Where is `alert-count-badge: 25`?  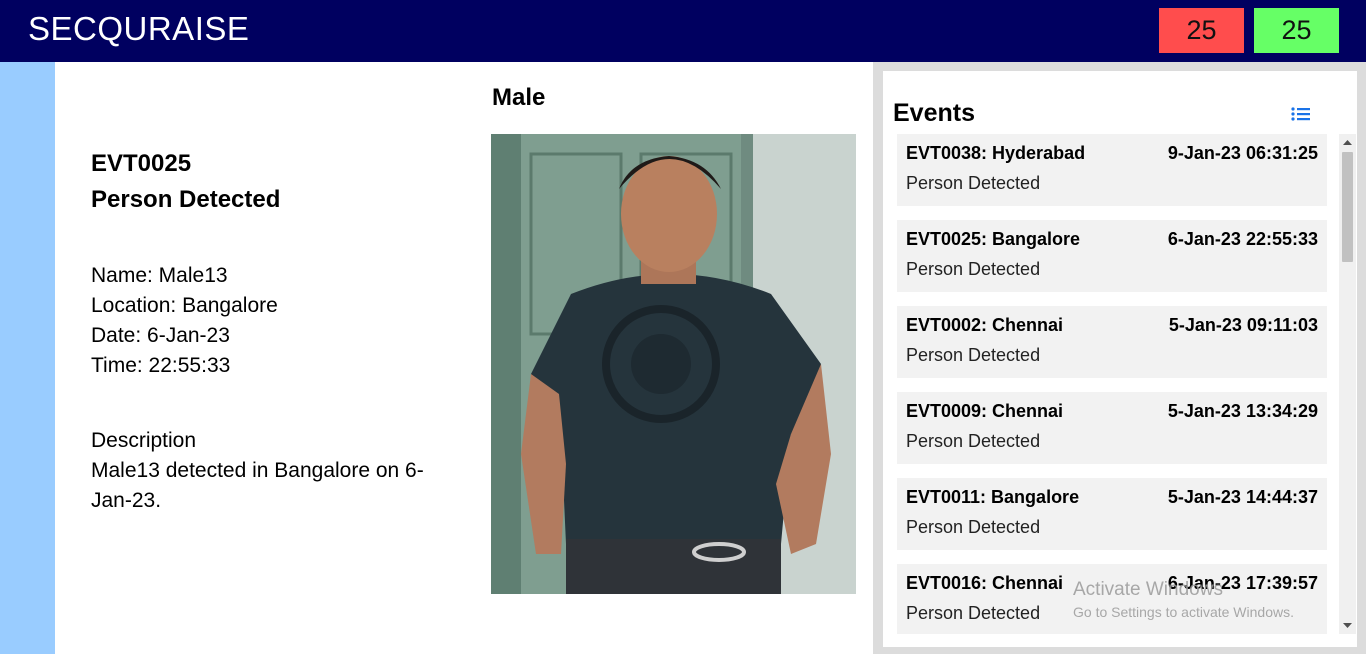
alert-count-badge: 25 is located at coordinates (1201, 30).